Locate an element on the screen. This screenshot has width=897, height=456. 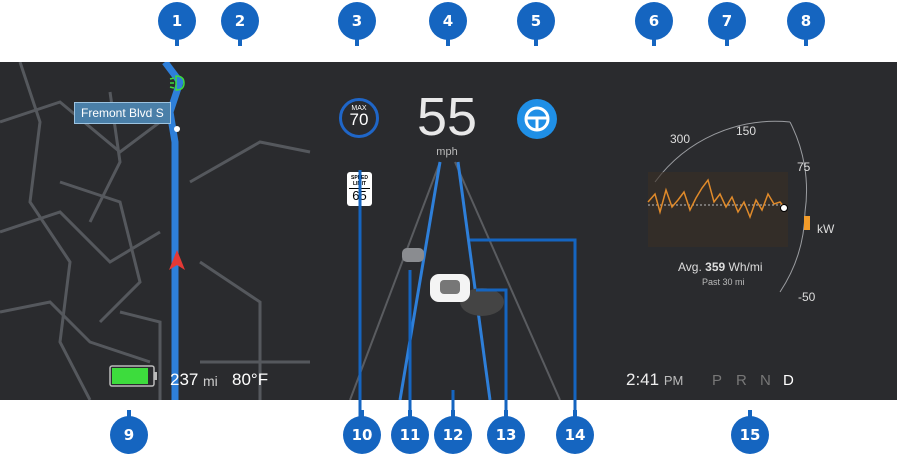
callout-13: 13 is located at coordinates (506, 431).